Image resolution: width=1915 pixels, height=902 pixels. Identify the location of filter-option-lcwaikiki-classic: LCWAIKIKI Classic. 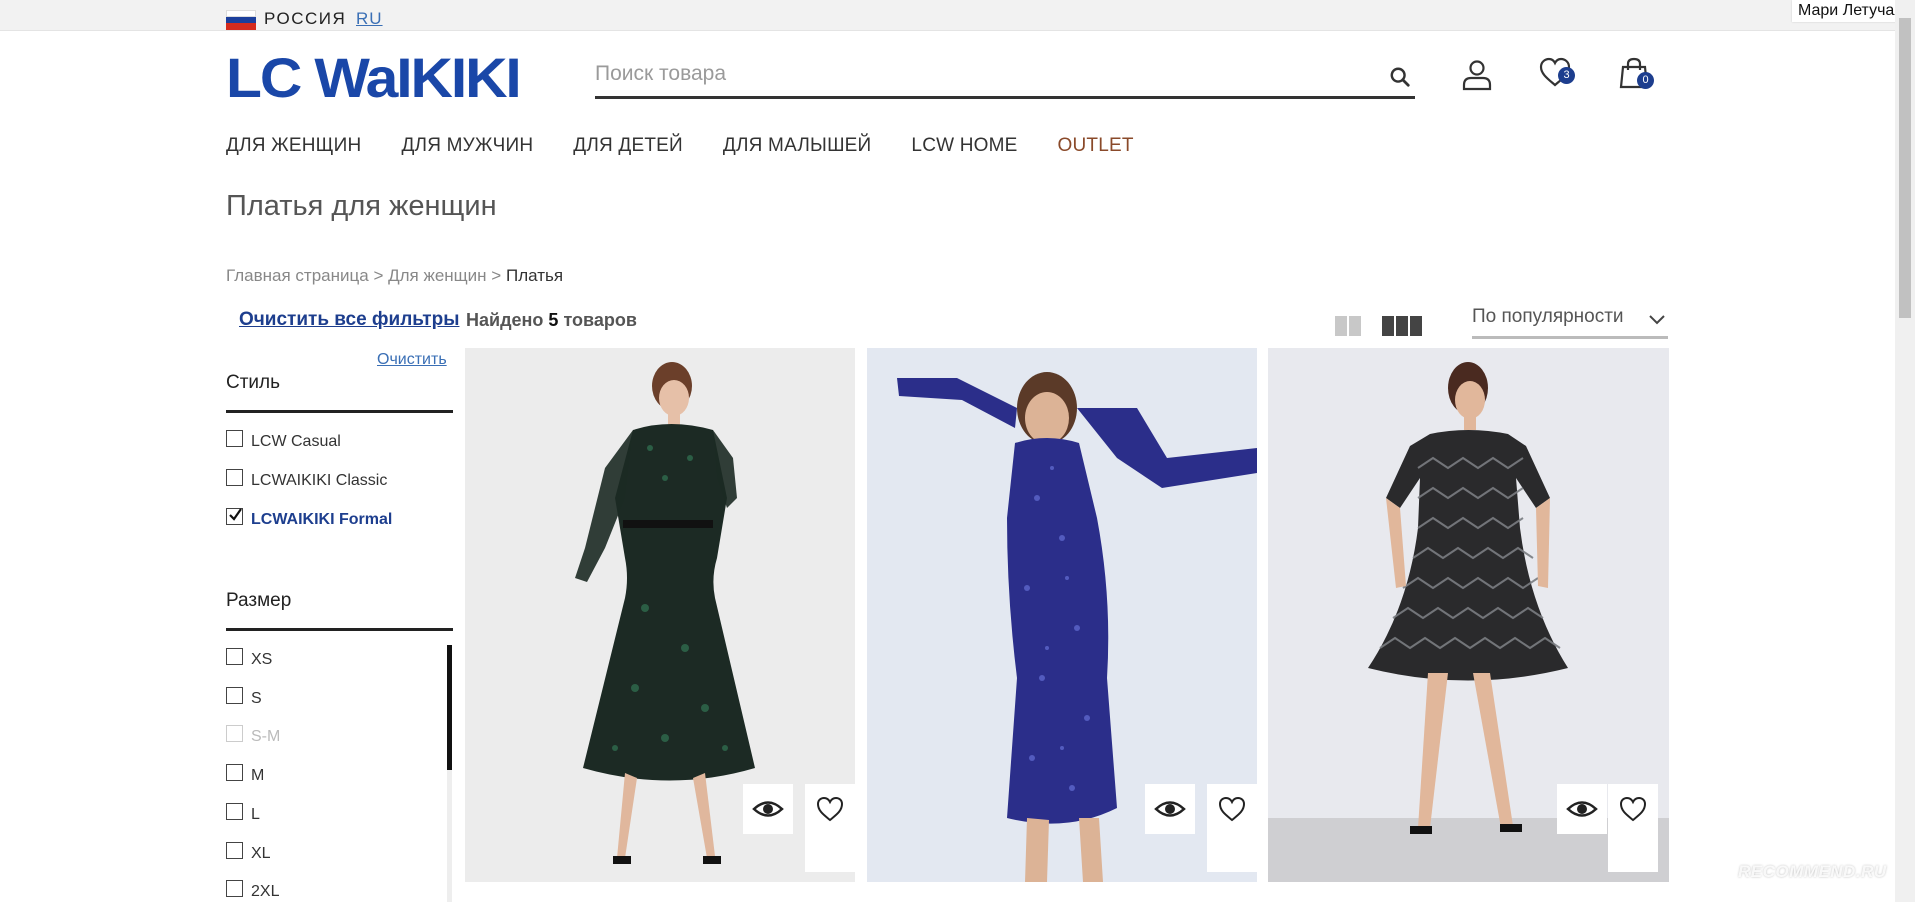
(307, 479).